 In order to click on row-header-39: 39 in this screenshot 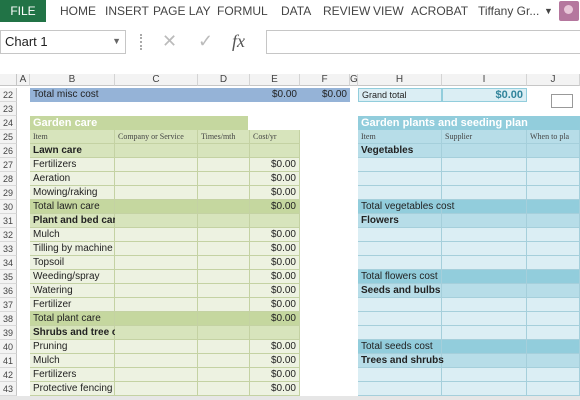, I will do `click(8, 333)`.